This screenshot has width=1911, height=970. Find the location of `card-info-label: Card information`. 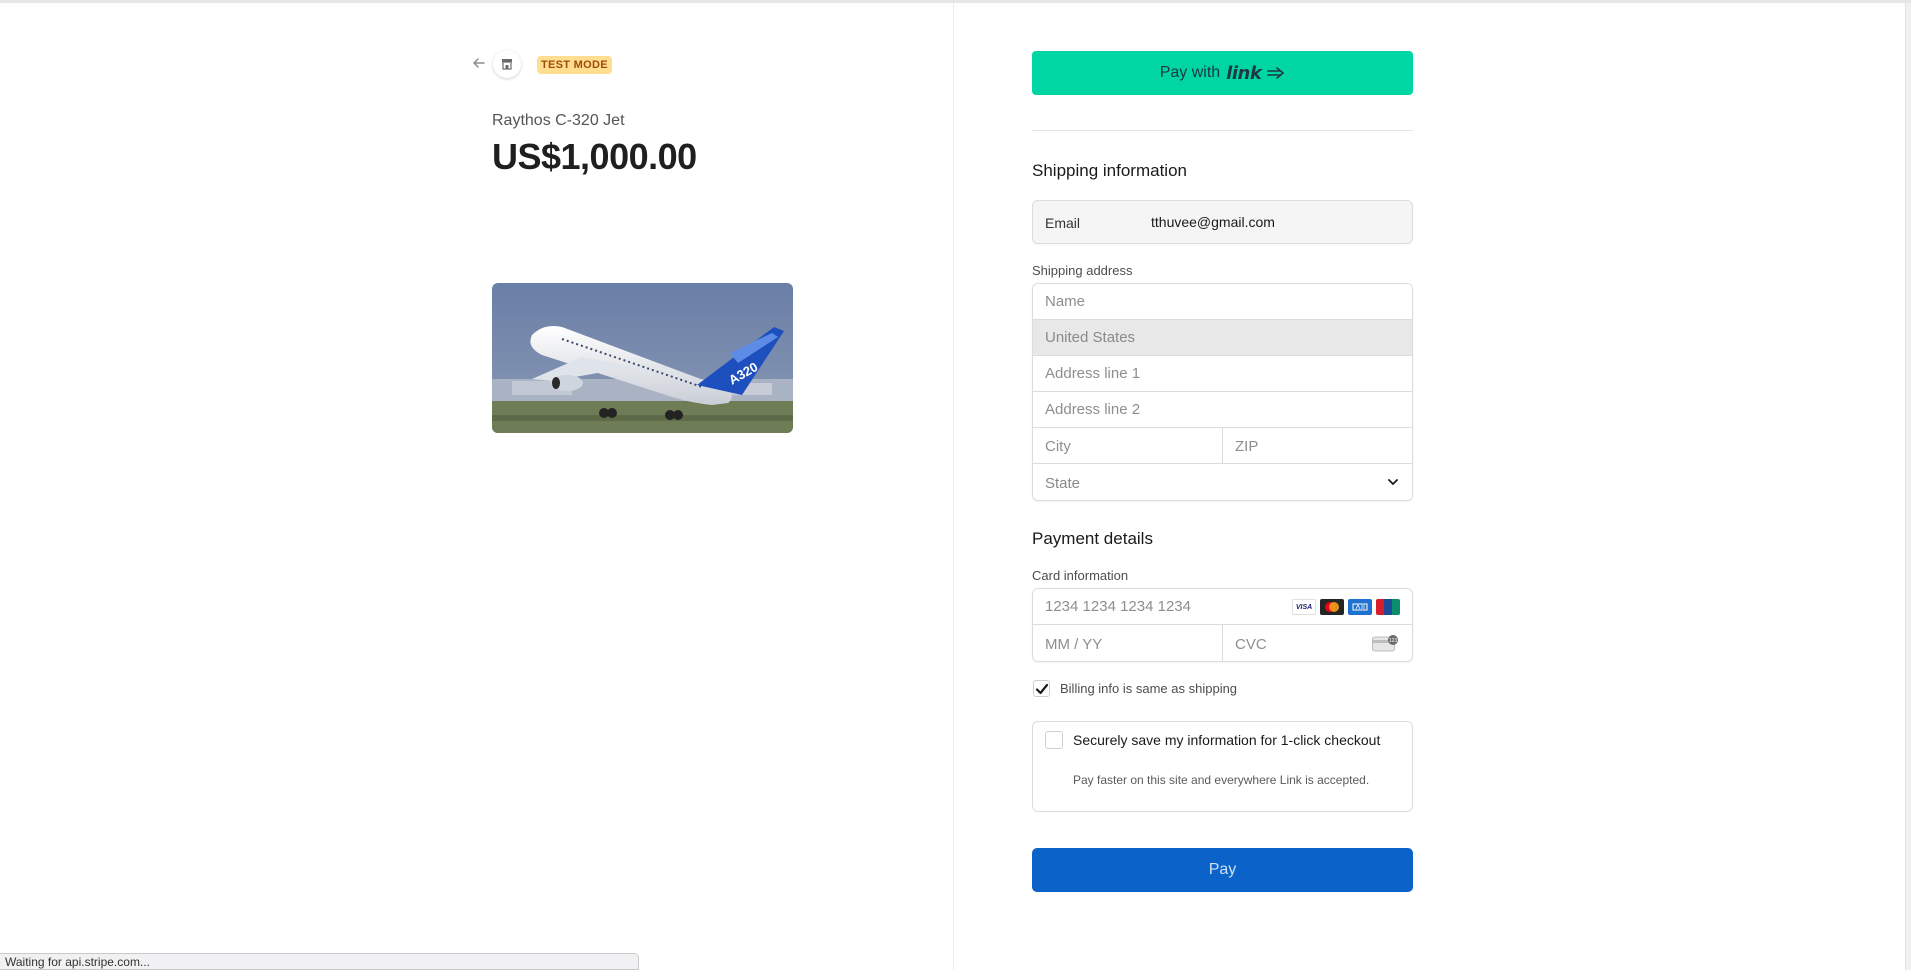

card-info-label: Card information is located at coordinates (1080, 575).